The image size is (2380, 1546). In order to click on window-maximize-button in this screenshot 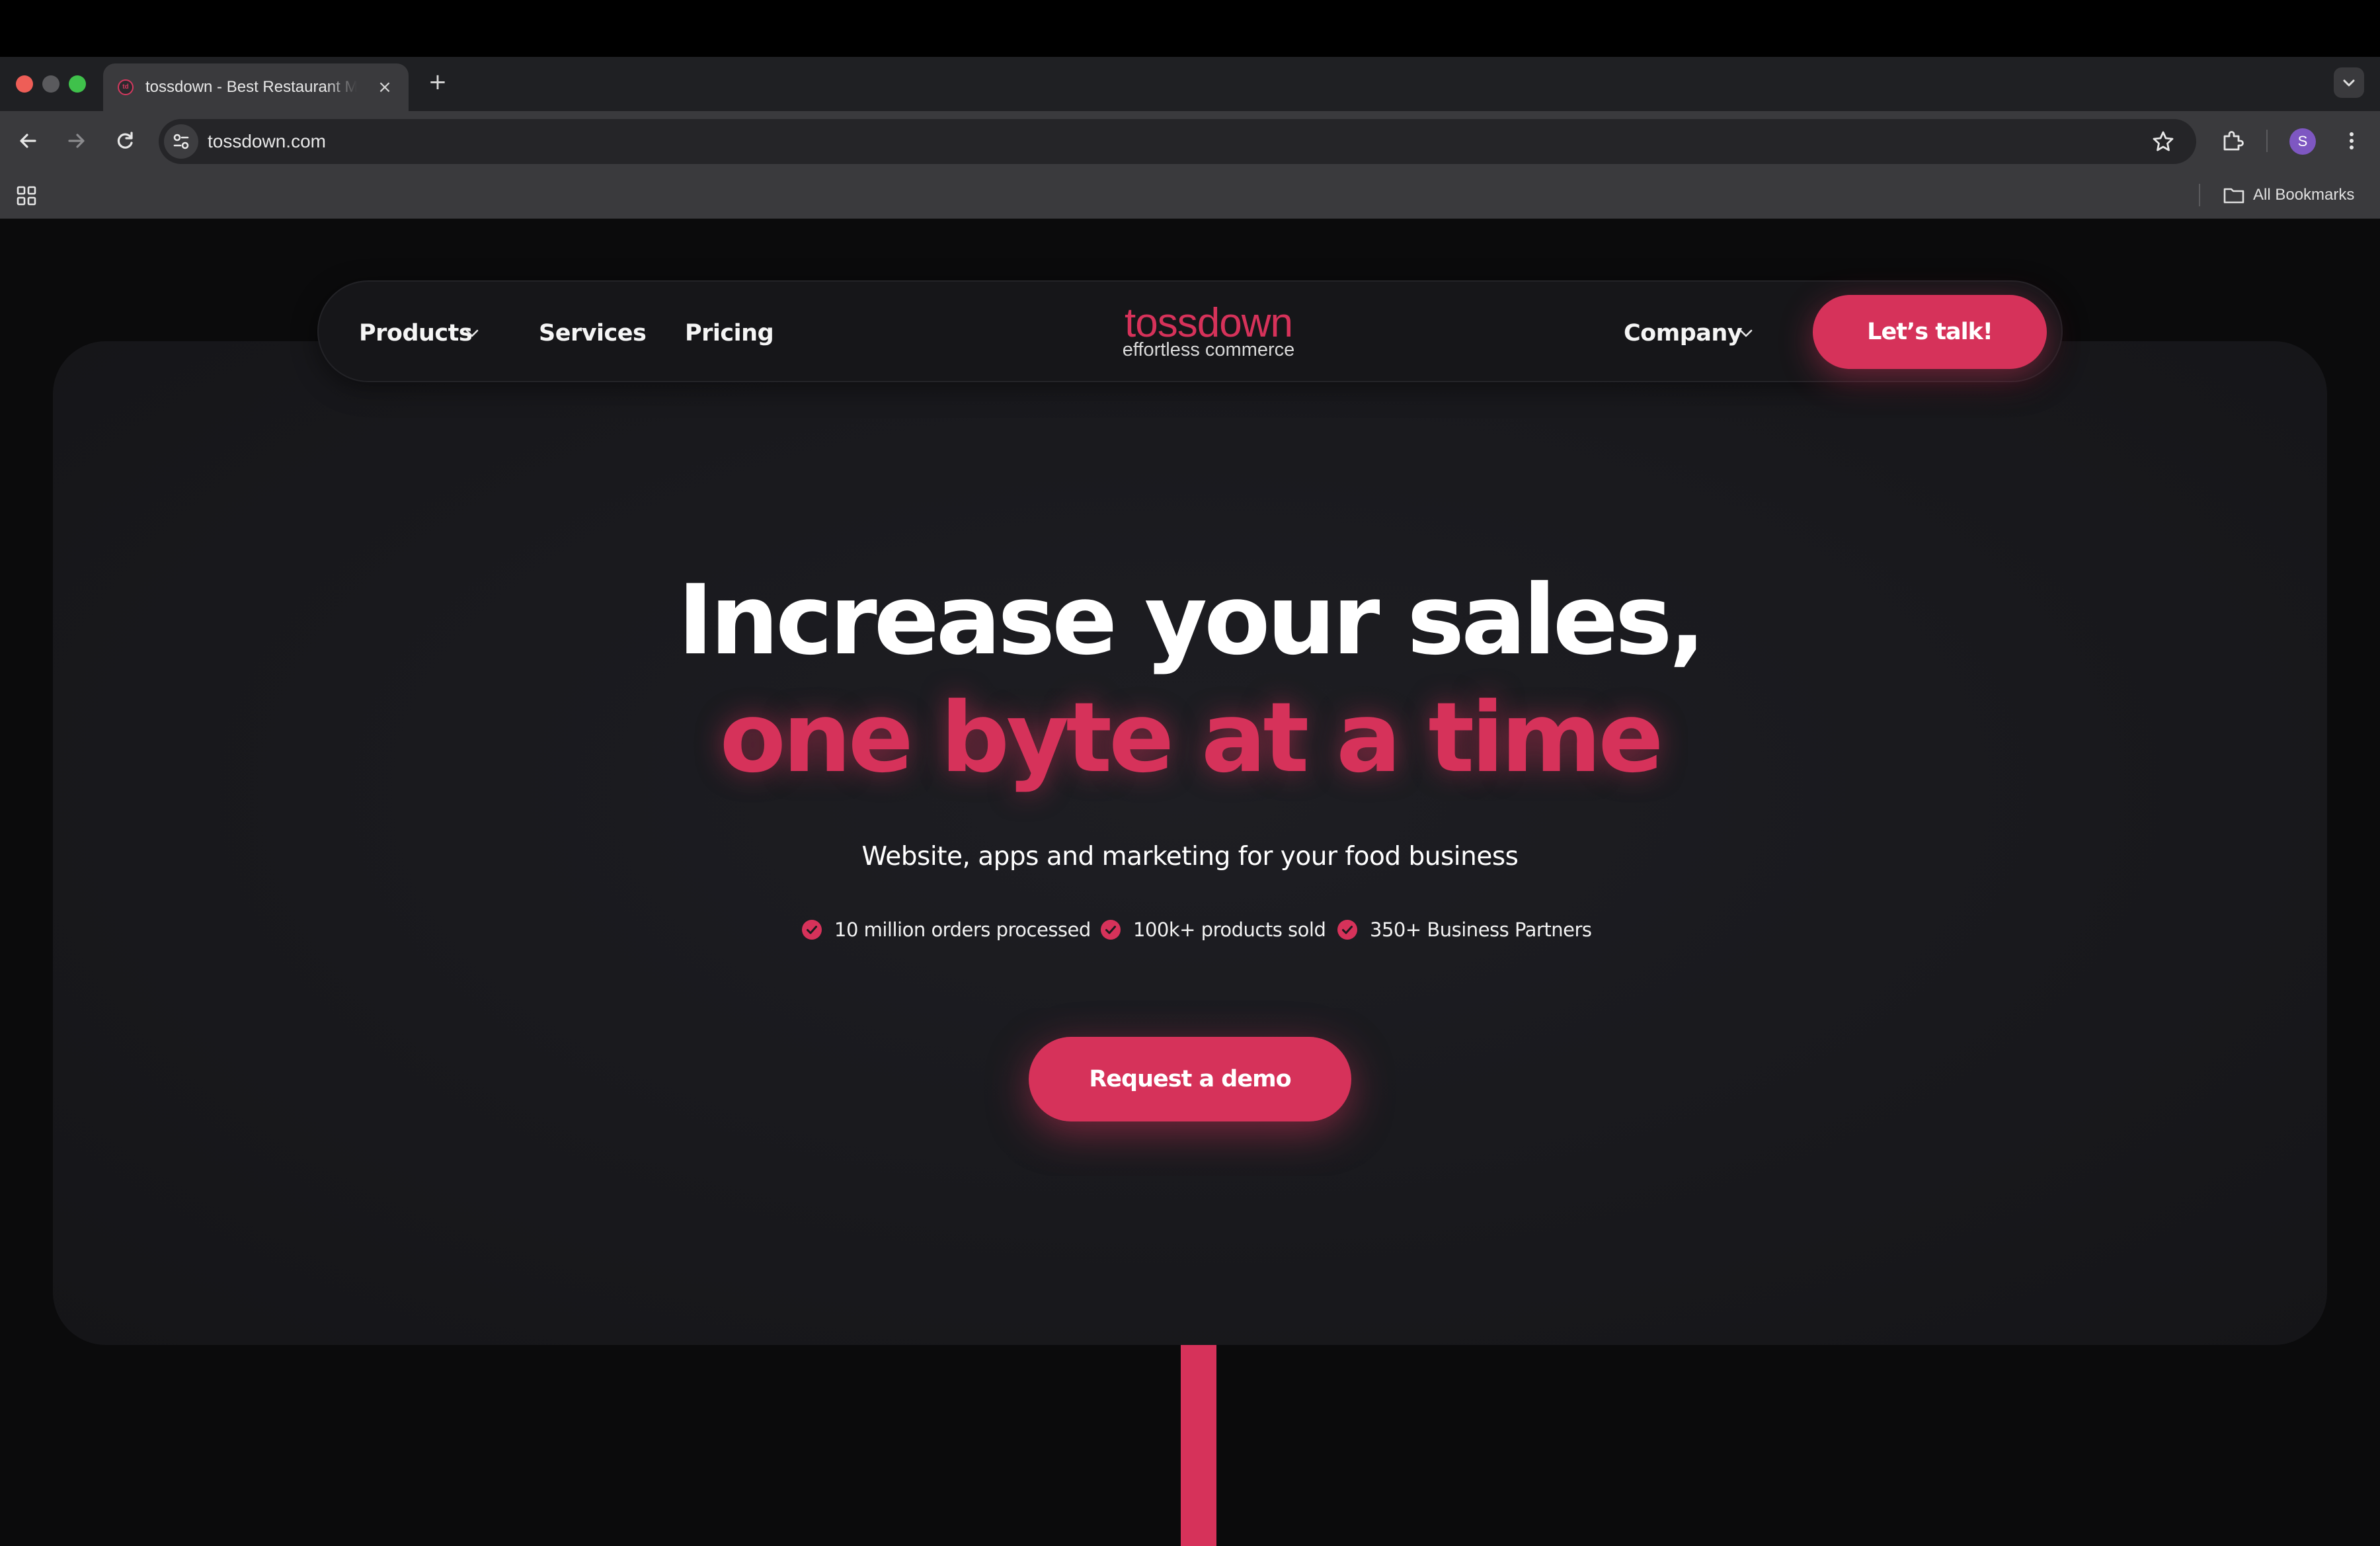, I will do `click(77, 84)`.